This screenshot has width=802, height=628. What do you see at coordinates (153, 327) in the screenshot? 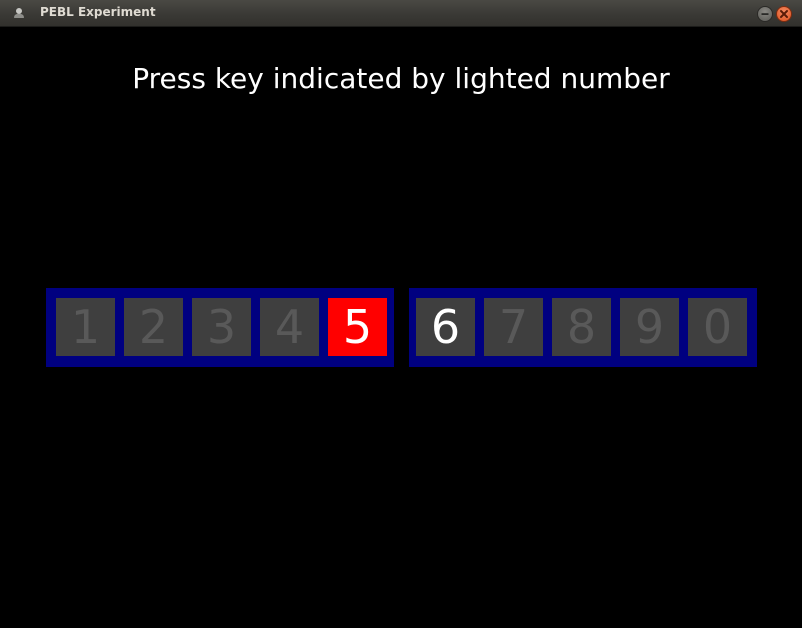
I see `key-2: 2` at bounding box center [153, 327].